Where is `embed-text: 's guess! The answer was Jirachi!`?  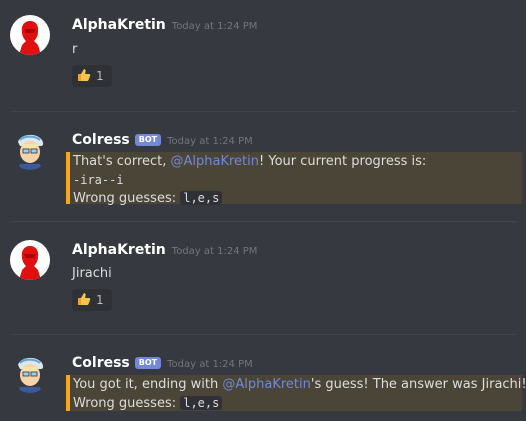
embed-text: 's guess! The answer was Jirachi! is located at coordinates (418, 384).